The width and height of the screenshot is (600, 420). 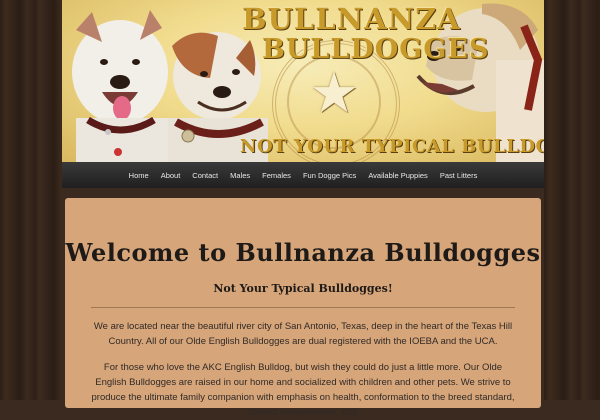 I want to click on nav-females: Females, so click(x=276, y=175).